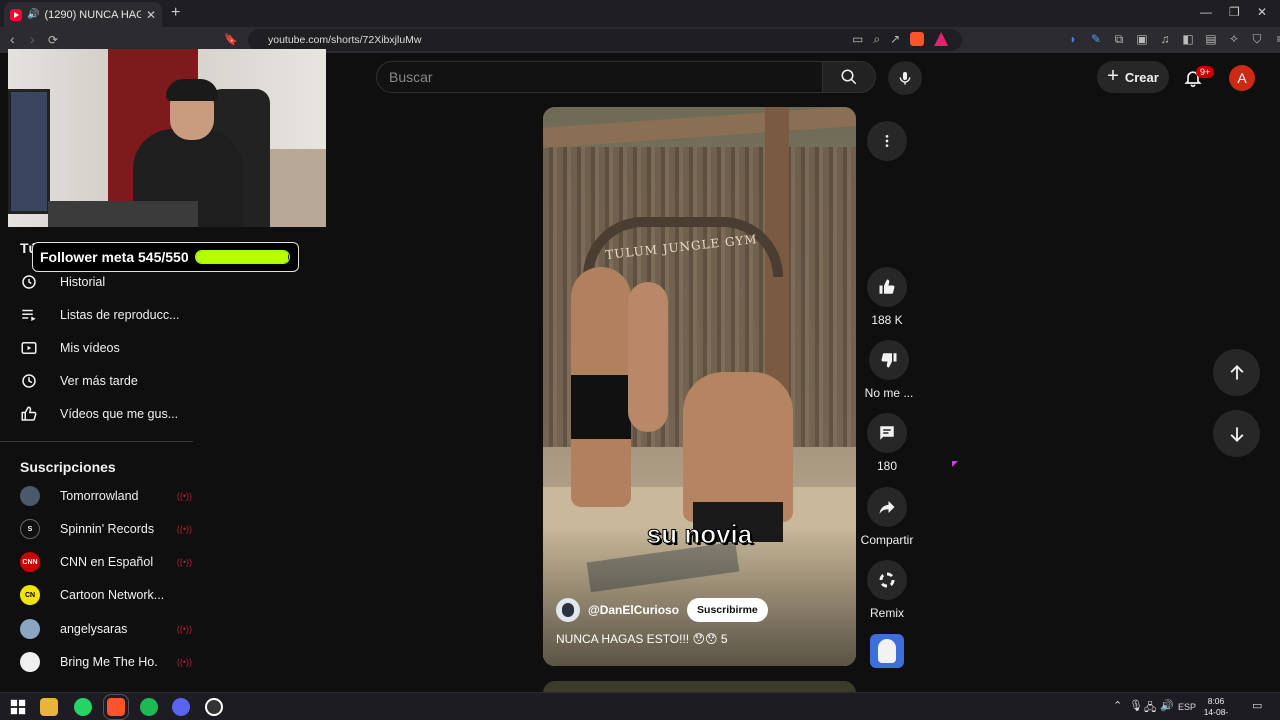 The height and width of the screenshot is (720, 1280). I want to click on back-icon: ‹, so click(12, 39).